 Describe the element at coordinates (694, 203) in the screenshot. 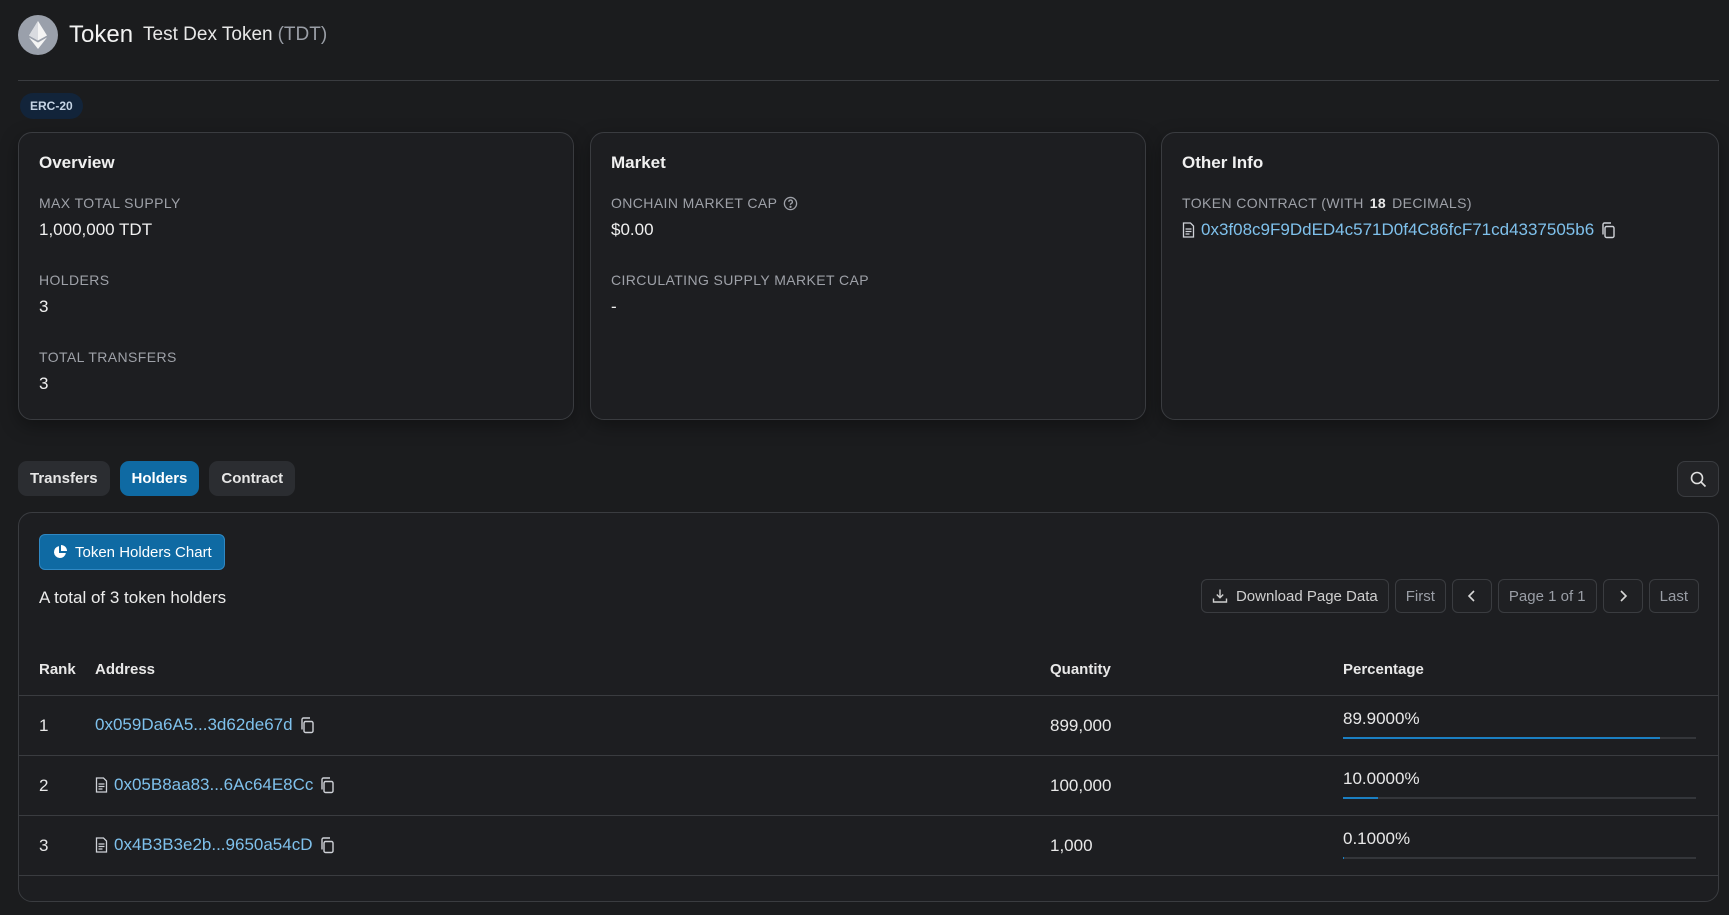

I see `onchain-market-cap-label-text: ONCHAIN MARKET CAP` at that location.